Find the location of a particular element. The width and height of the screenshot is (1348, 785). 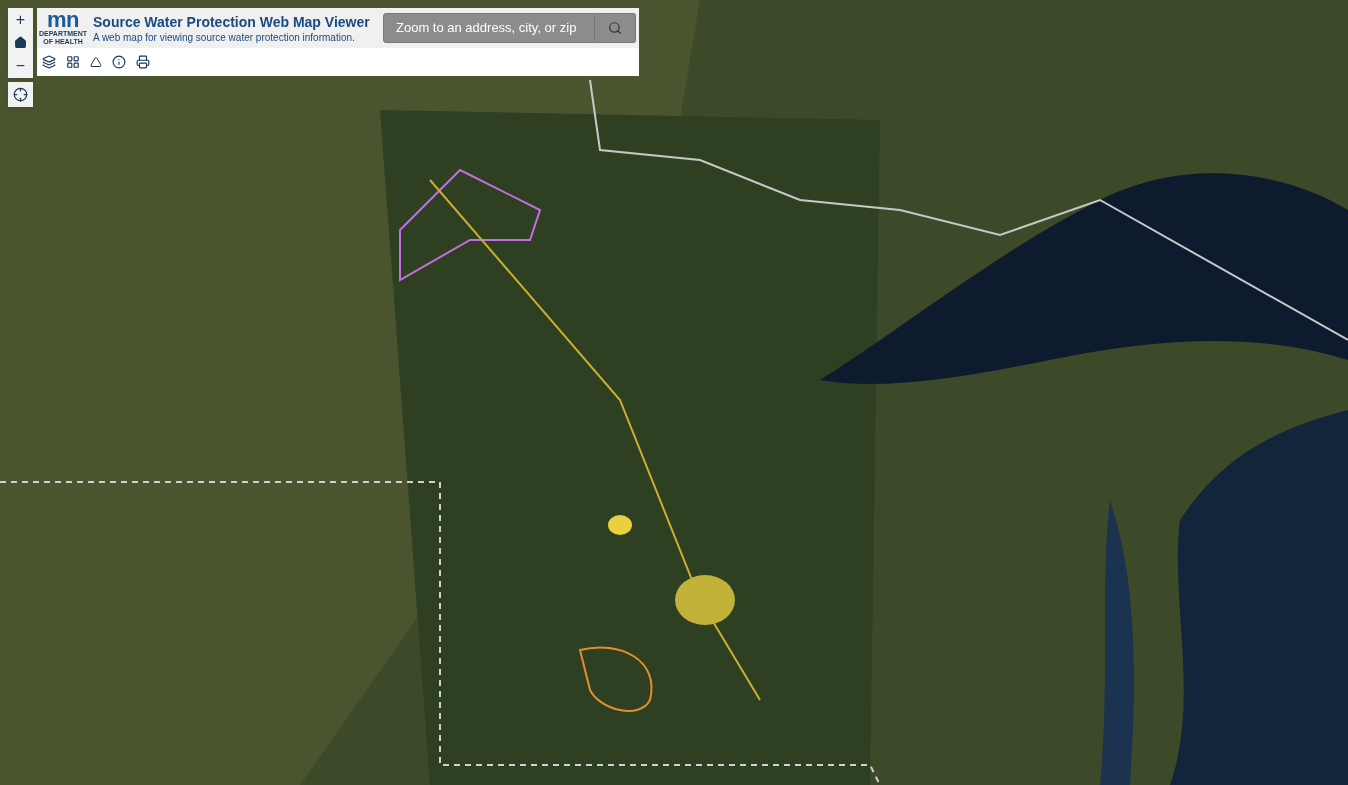

zoom-out-button: − is located at coordinates (20, 65).